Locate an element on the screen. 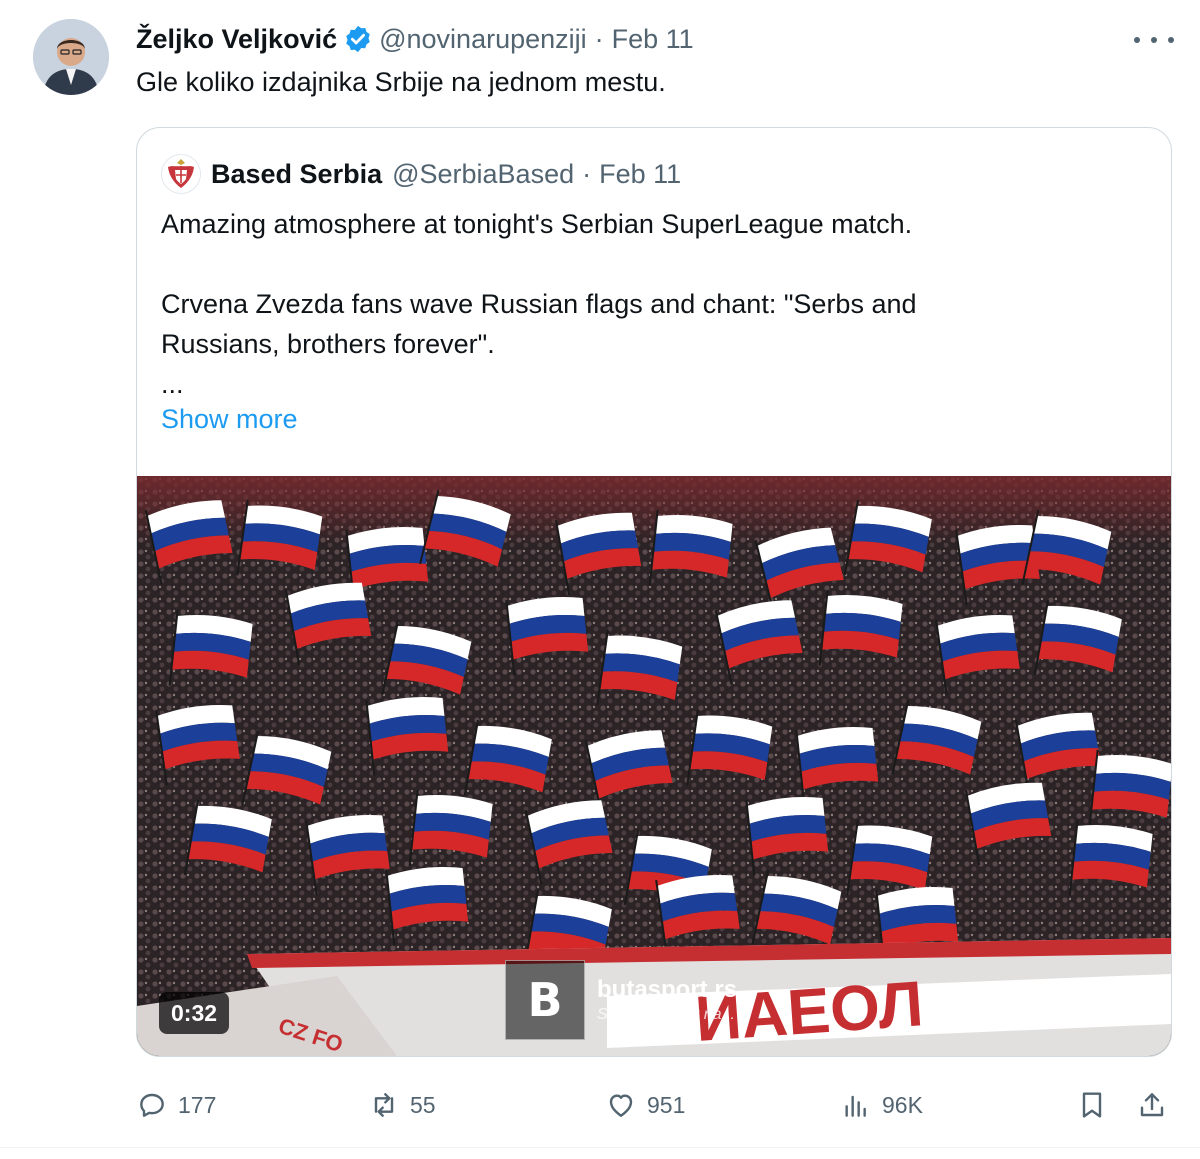 This screenshot has width=1200, height=1159. repost-count: 55 is located at coordinates (423, 1104).